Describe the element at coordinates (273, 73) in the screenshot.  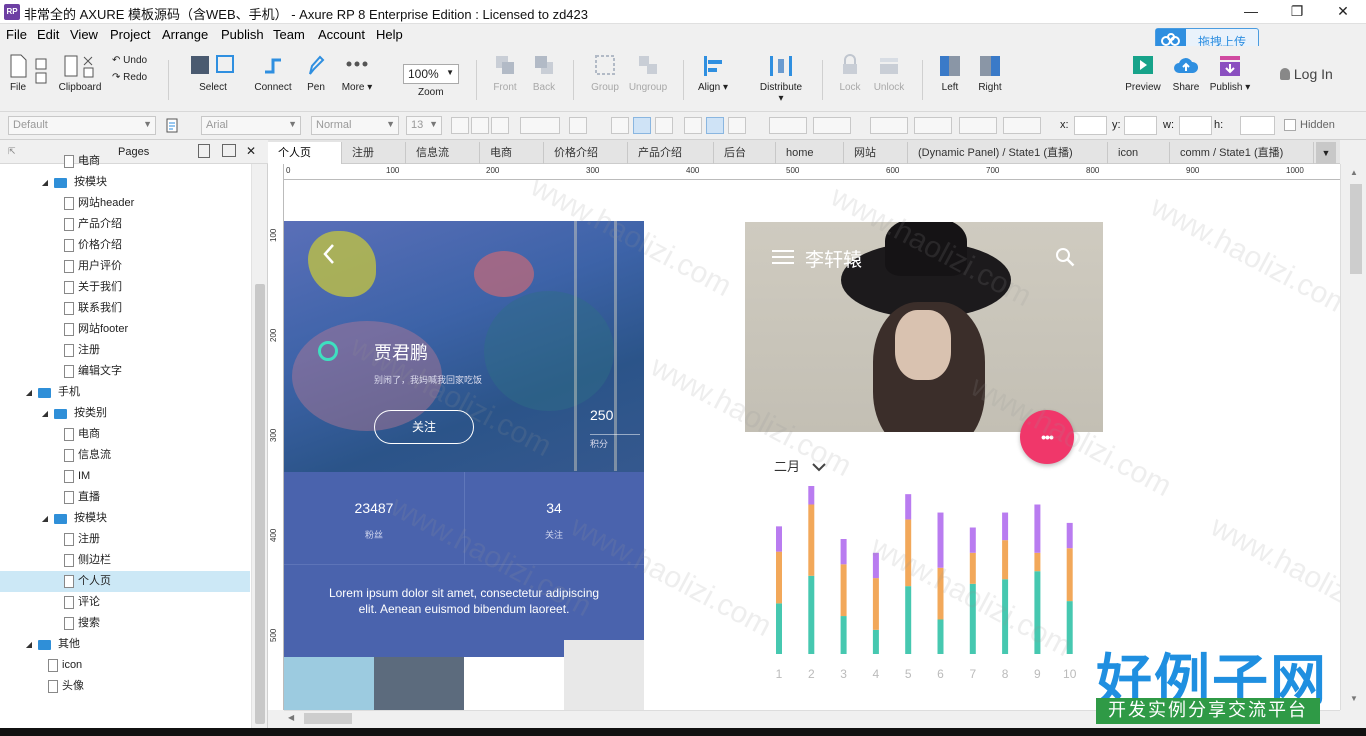
I see `connect-button: Connect` at that location.